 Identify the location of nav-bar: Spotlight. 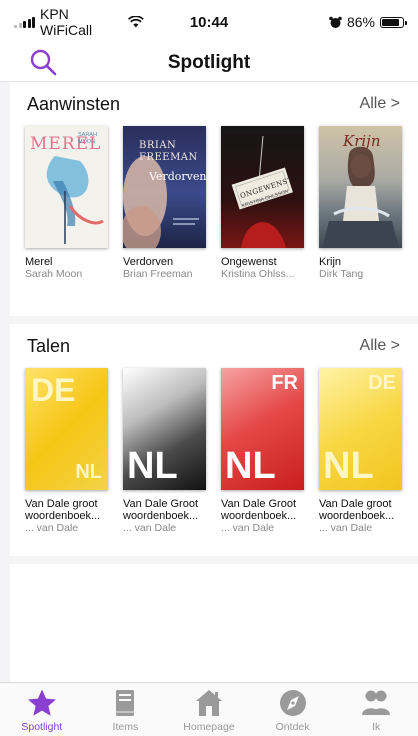
(209, 63).